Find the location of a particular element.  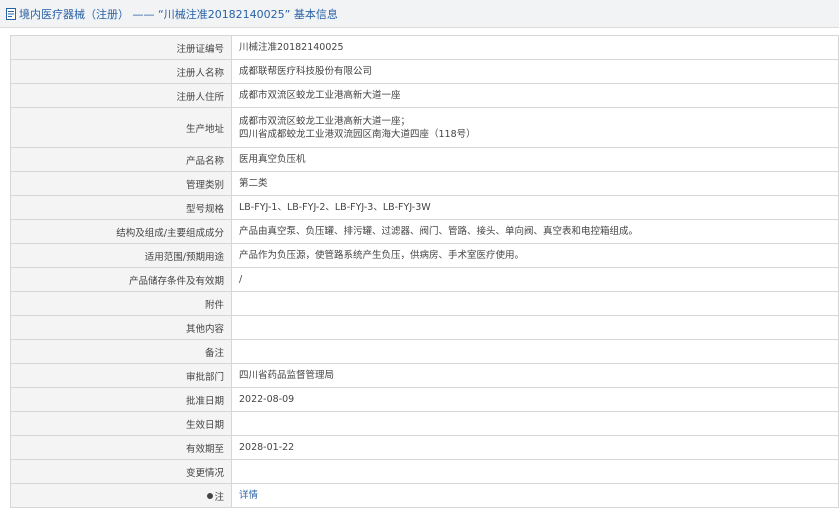

field-label: 注册人住所 is located at coordinates (121, 95).